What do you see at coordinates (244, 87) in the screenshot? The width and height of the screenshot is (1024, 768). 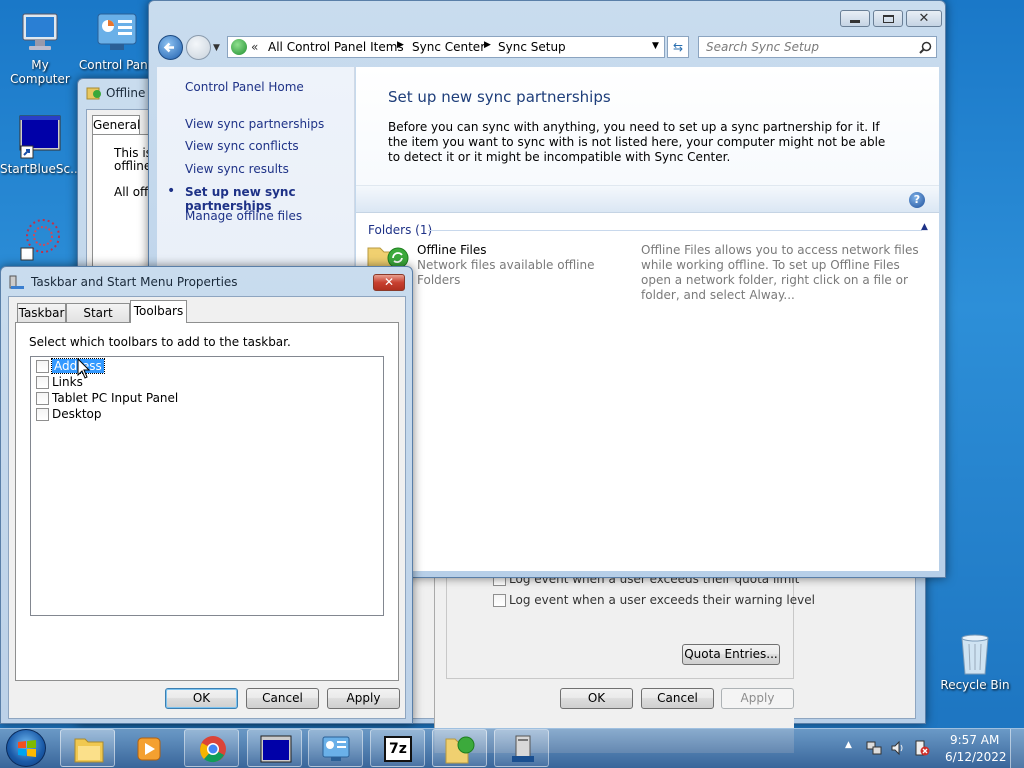 I see `nav-control-panel-home: Control Panel Home` at bounding box center [244, 87].